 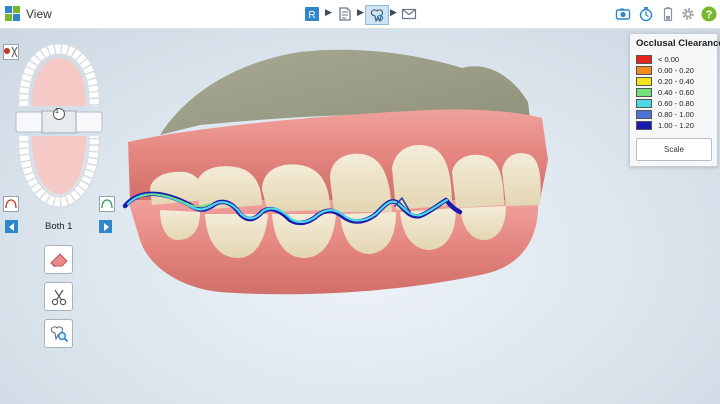 What do you see at coordinates (676, 81) in the screenshot?
I see `legend-label: 0.20 - 0.40` at bounding box center [676, 81].